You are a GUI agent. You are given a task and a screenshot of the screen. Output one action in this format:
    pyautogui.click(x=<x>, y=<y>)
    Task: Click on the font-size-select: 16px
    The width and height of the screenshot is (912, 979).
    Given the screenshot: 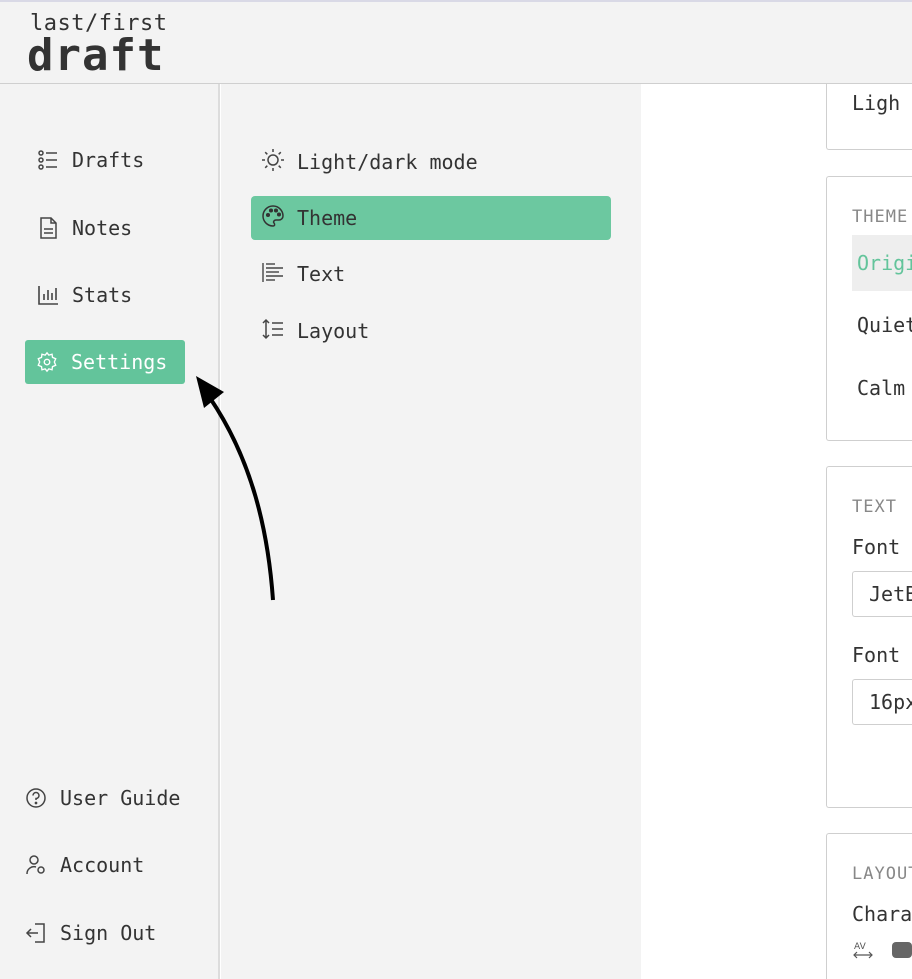 What is the action you would take?
    pyautogui.click(x=882, y=702)
    